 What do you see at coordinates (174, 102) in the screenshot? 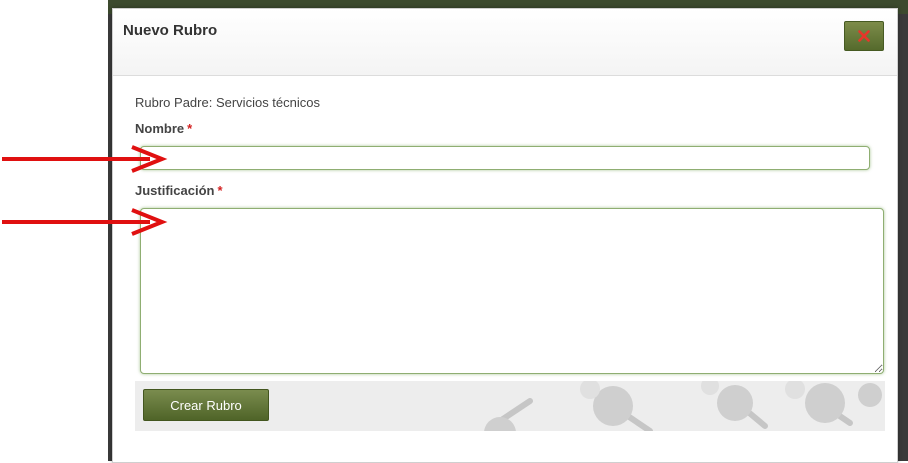
I see `parent-rubro-label: Rubro Padre:` at bounding box center [174, 102].